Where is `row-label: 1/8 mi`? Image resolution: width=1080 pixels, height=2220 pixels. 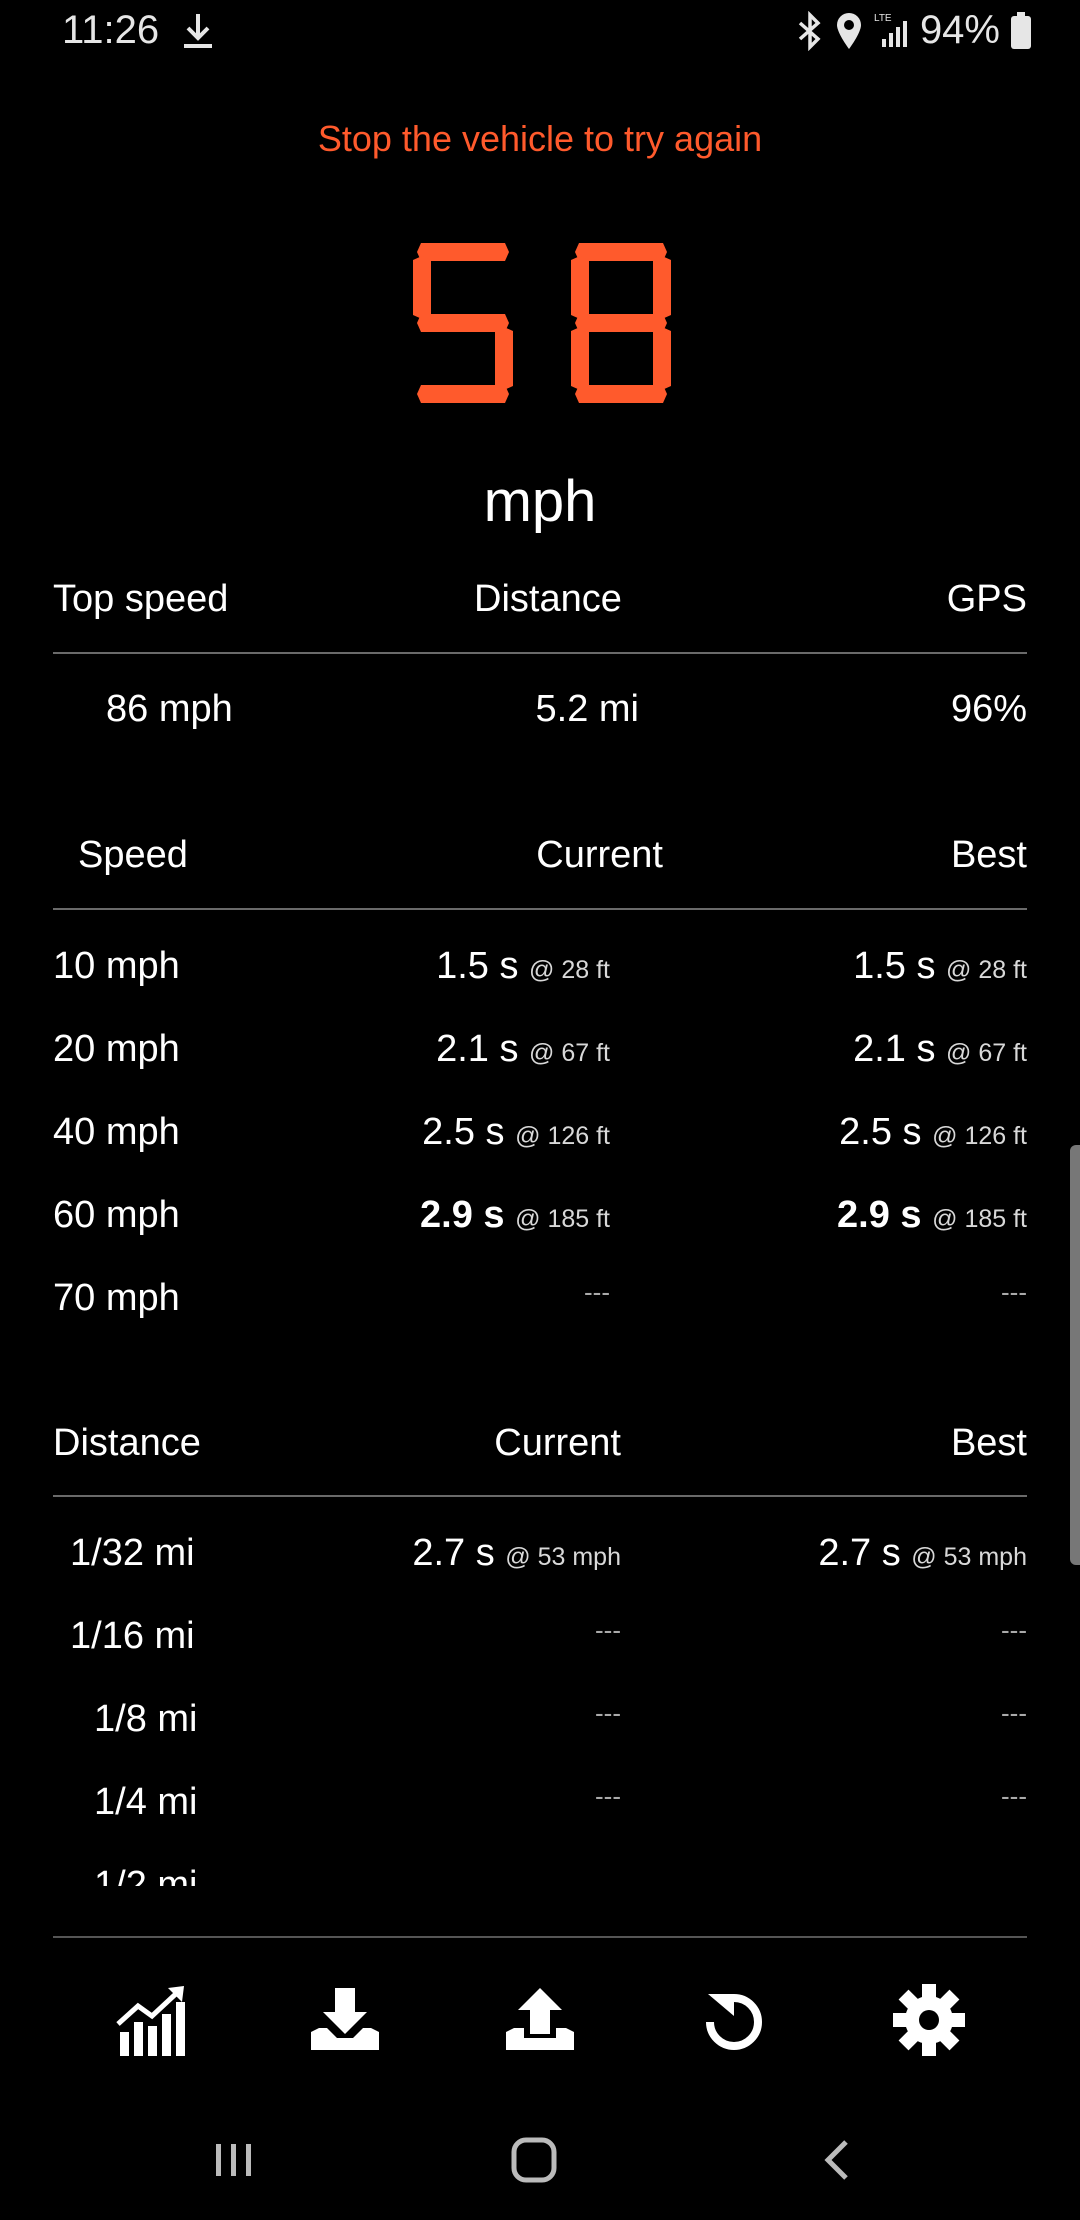
row-label: 1/8 mi is located at coordinates (146, 1719).